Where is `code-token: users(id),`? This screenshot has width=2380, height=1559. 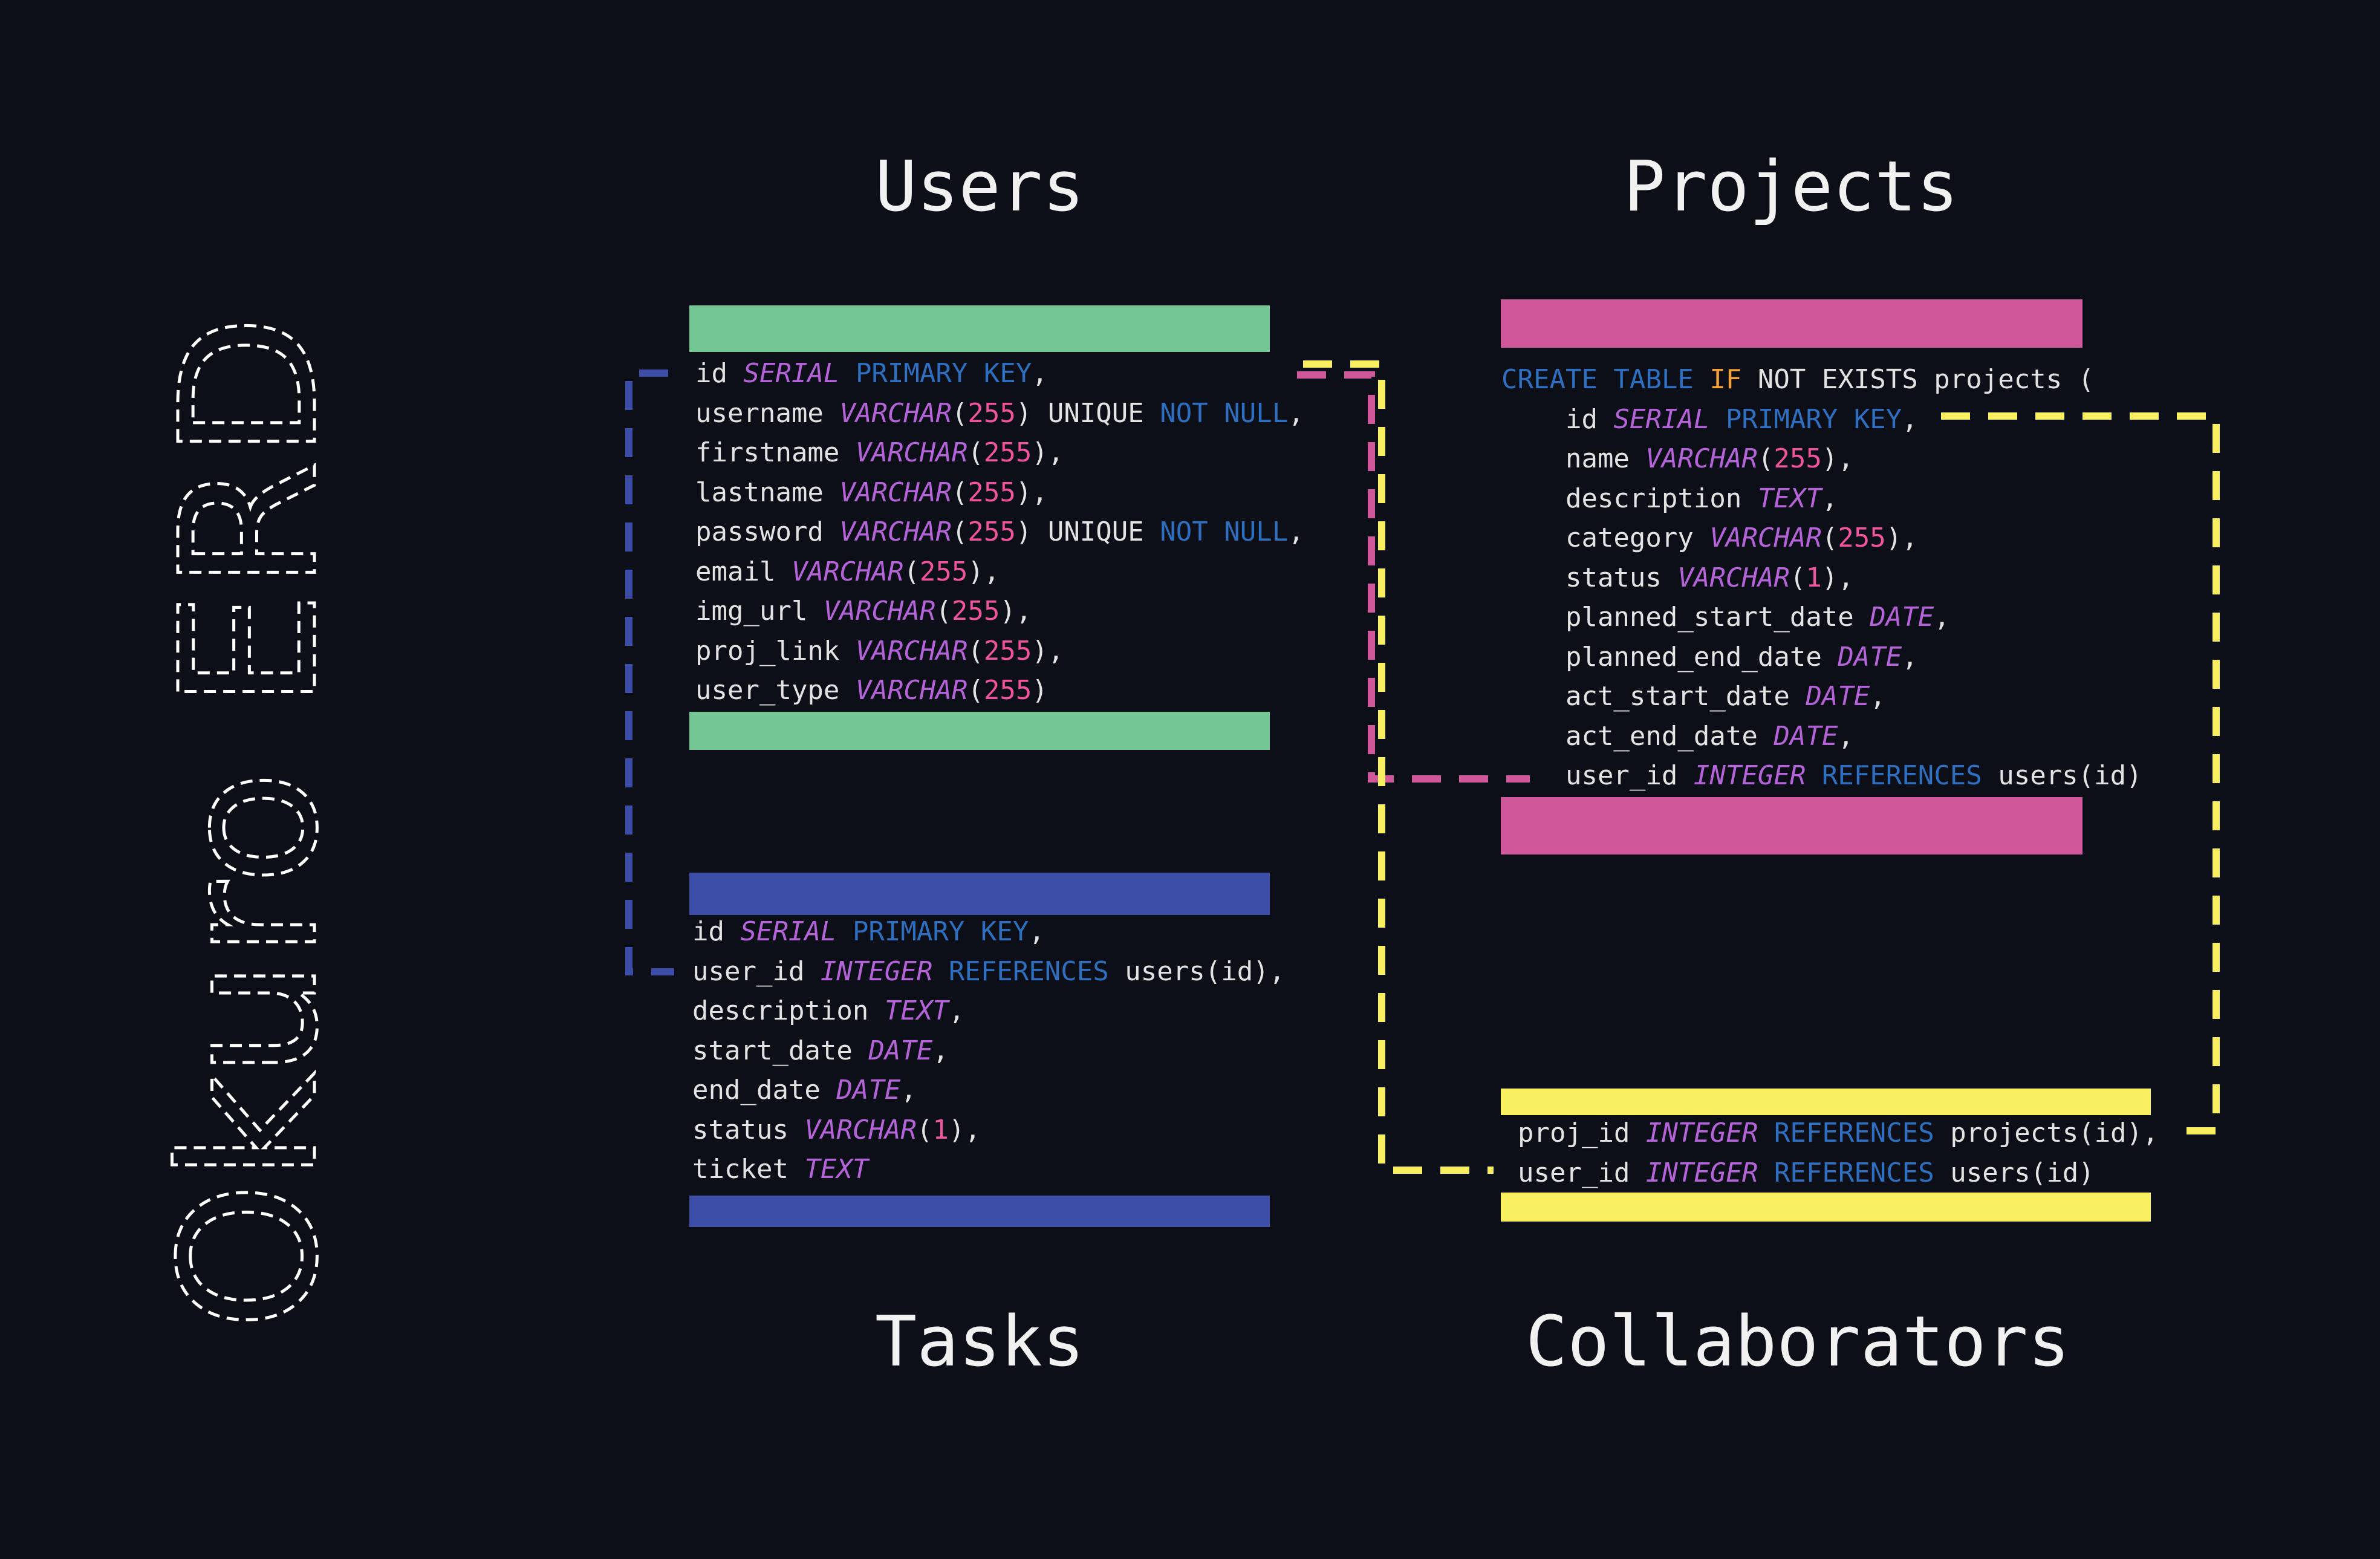
code-token: users(id), is located at coordinates (1197, 971).